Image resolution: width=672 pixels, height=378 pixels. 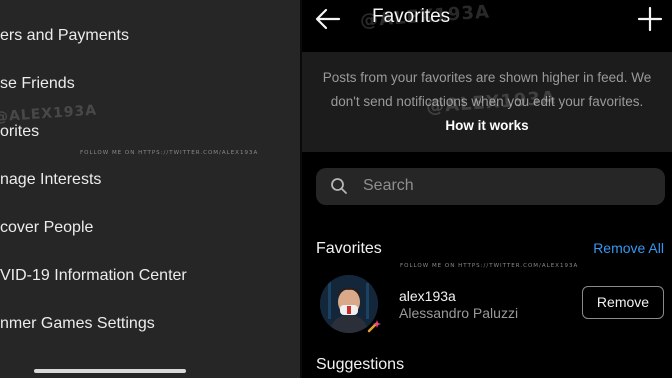 I want to click on watermark-handle: @ALEX193A, so click(x=49, y=114).